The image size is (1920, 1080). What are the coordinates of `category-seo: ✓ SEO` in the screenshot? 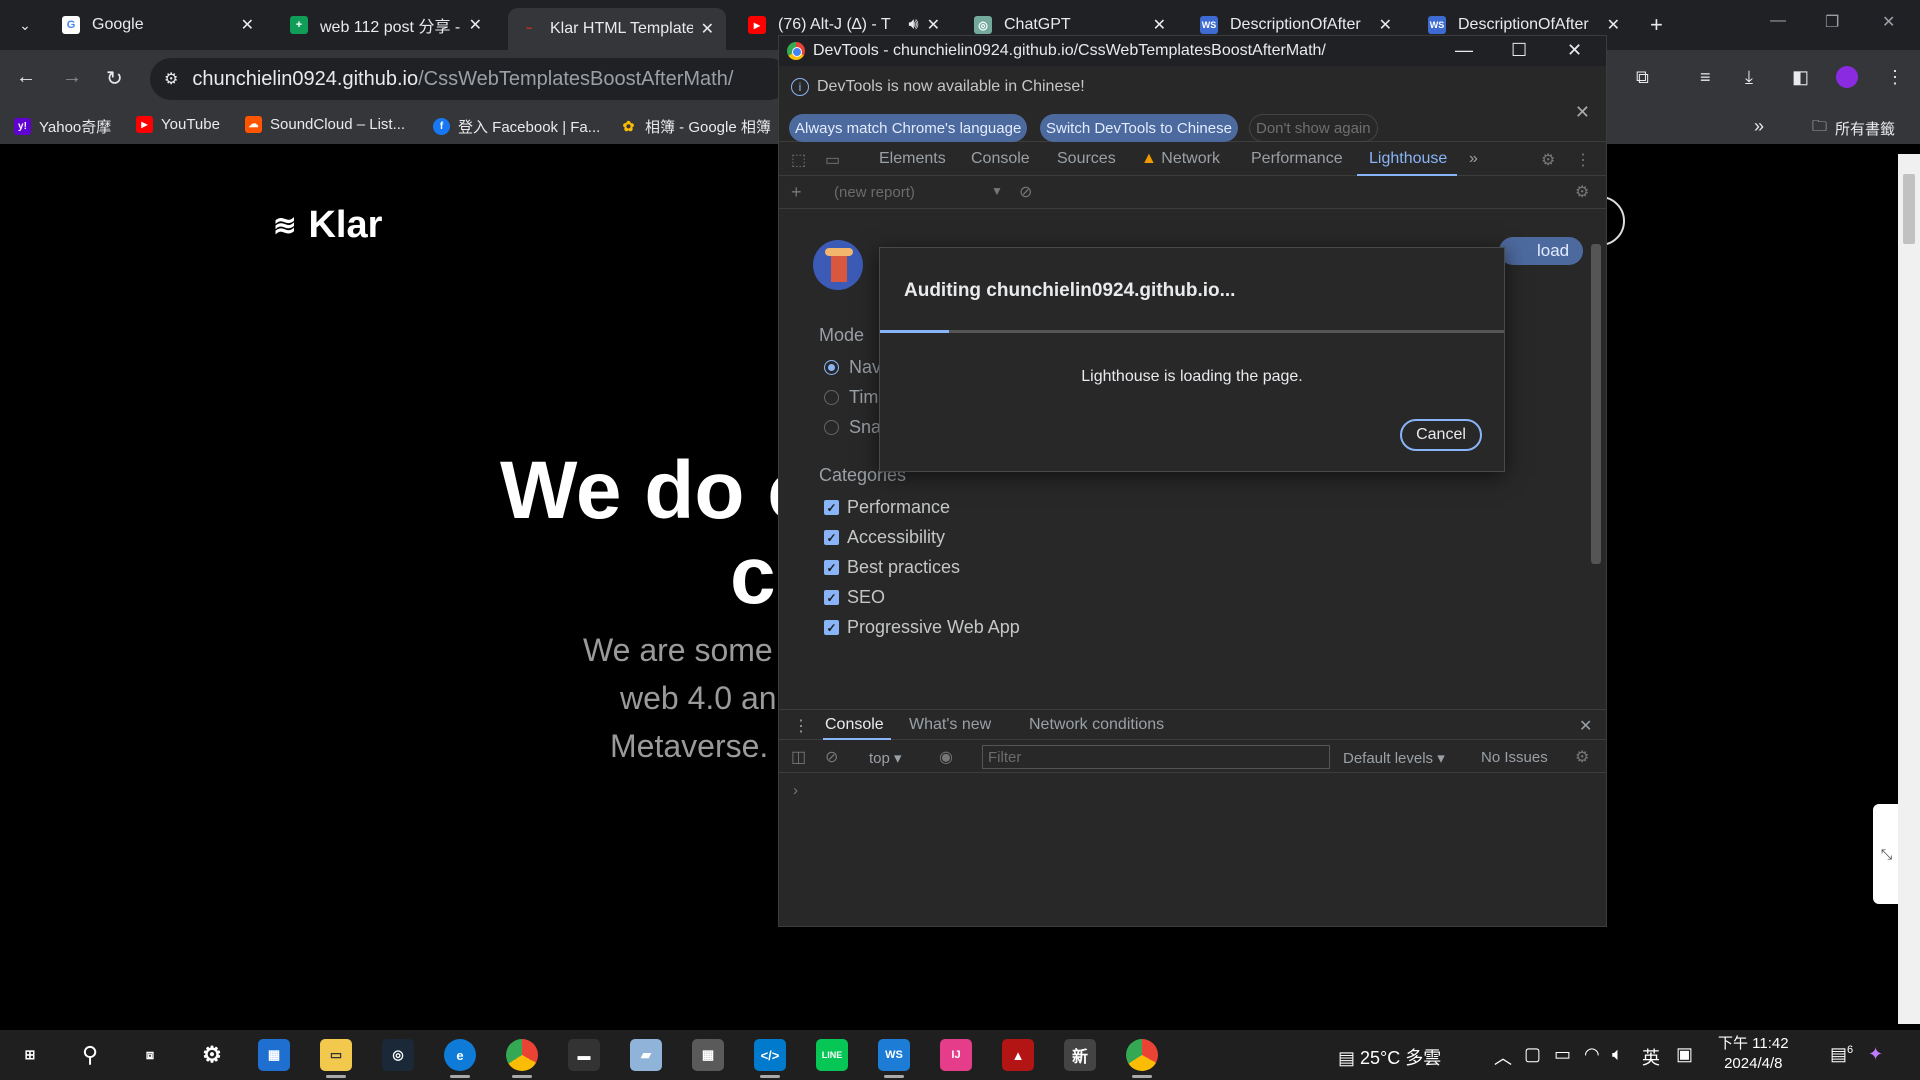 It's located at (854, 597).